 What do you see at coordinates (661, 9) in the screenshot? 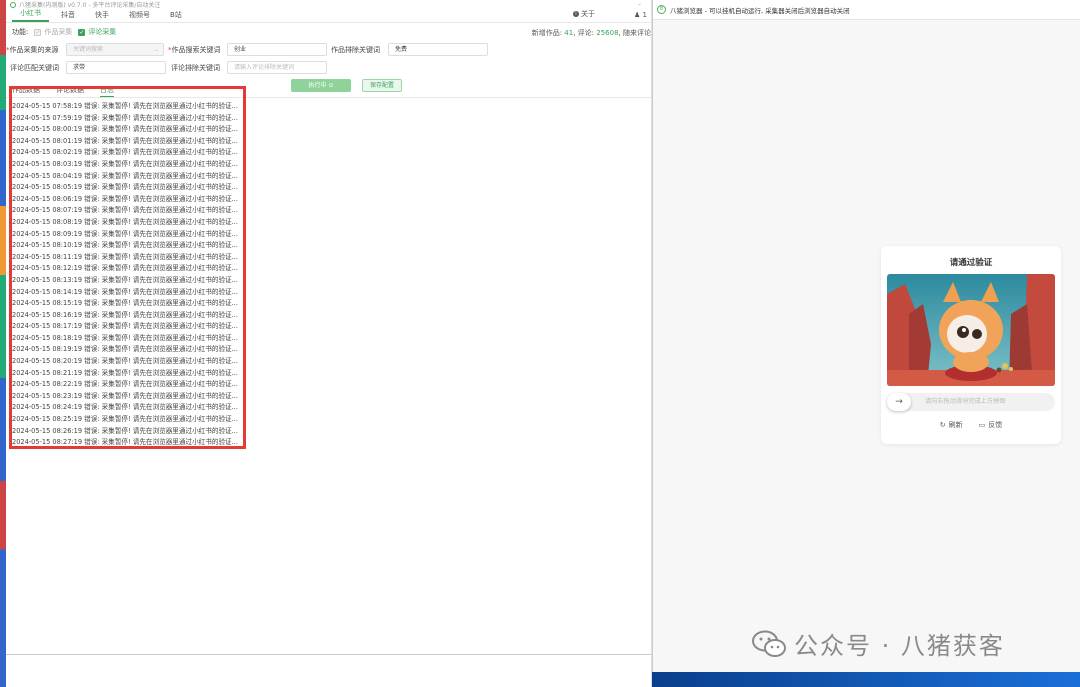
I see `browser-logo-icon: 8` at bounding box center [661, 9].